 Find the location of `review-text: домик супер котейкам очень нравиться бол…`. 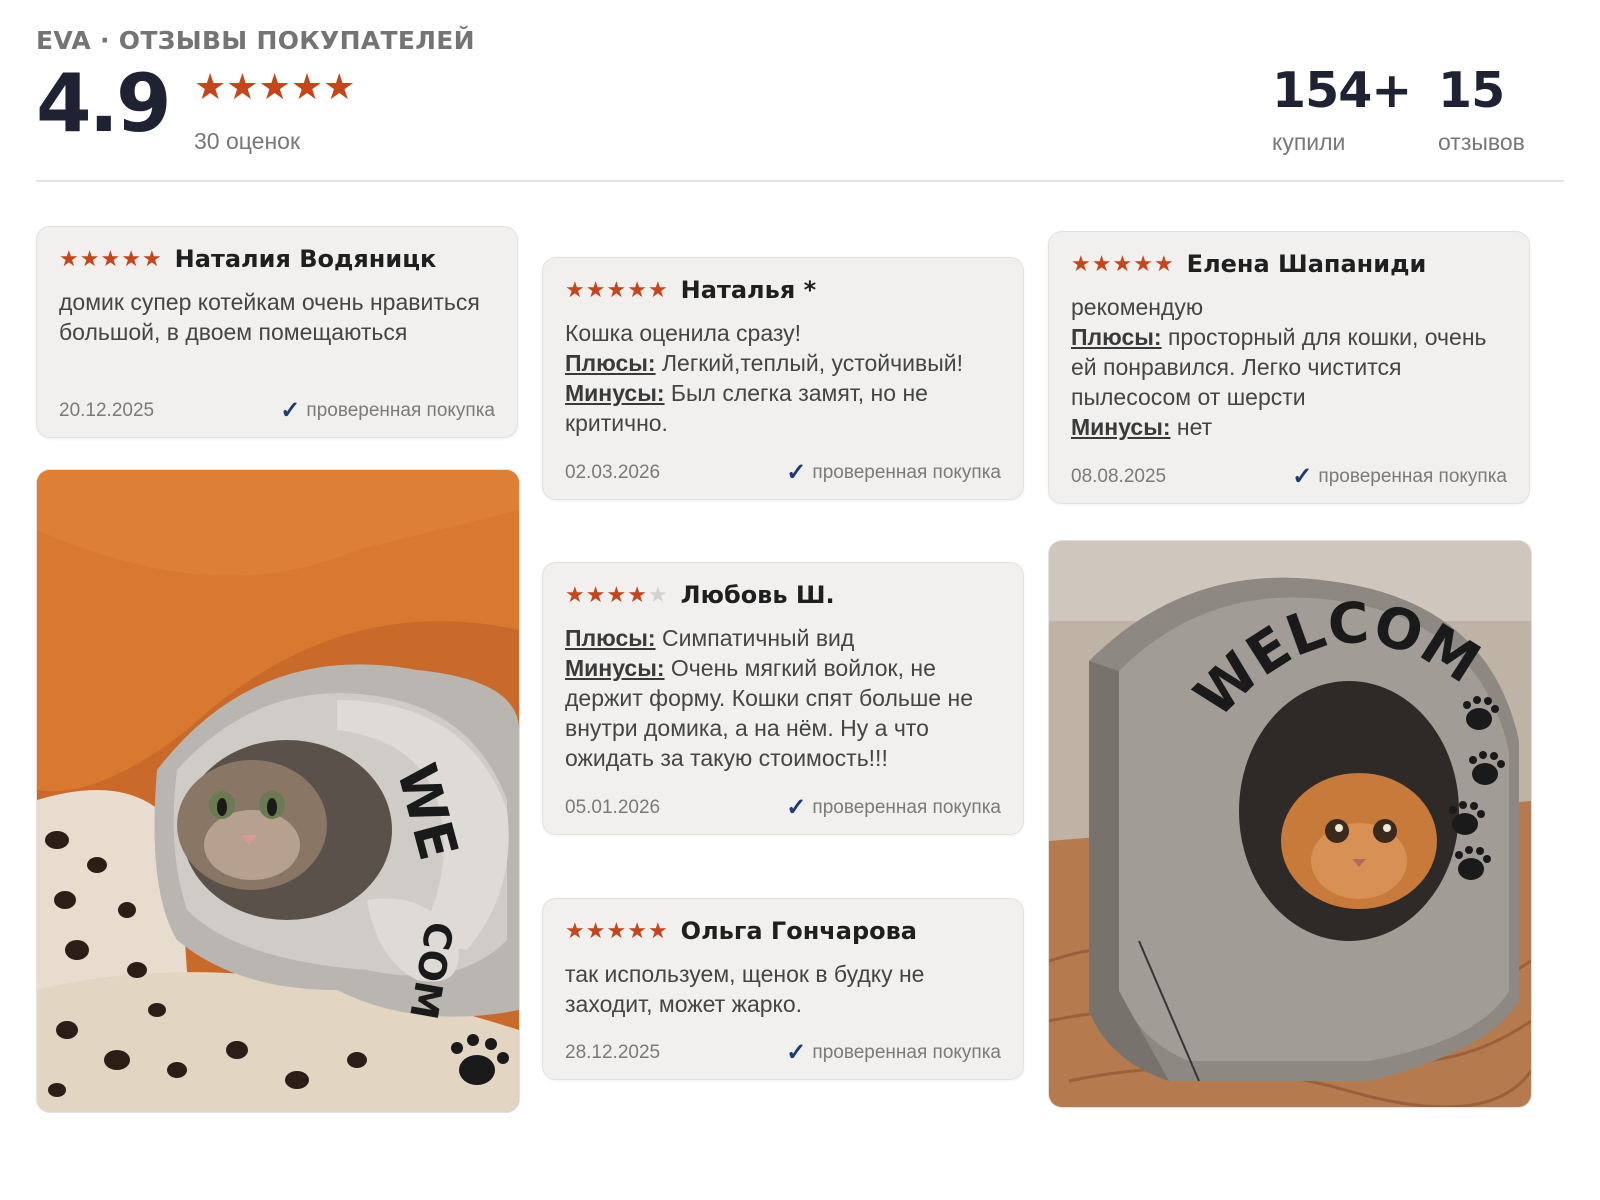

review-text: домик супер котейкам очень нравиться бол… is located at coordinates (269, 317).